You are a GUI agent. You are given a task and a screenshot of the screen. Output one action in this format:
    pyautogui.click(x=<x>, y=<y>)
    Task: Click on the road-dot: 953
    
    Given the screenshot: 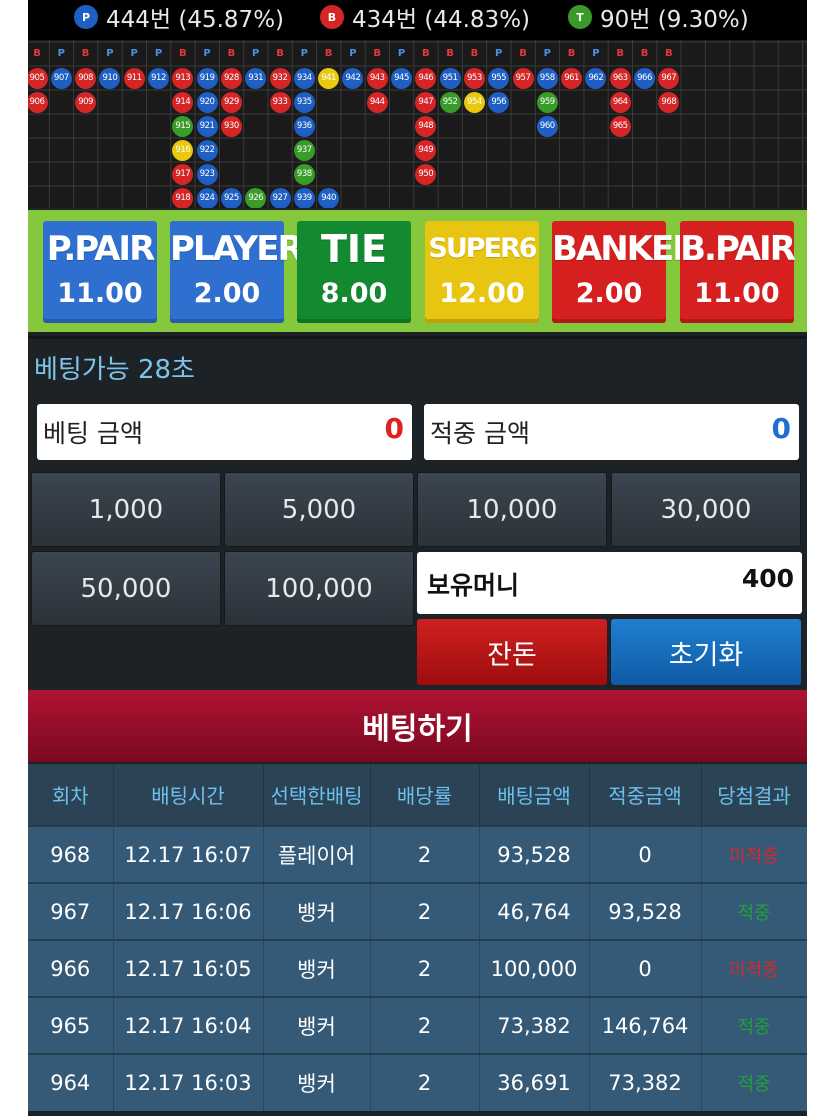 What is the action you would take?
    pyautogui.click(x=474, y=78)
    